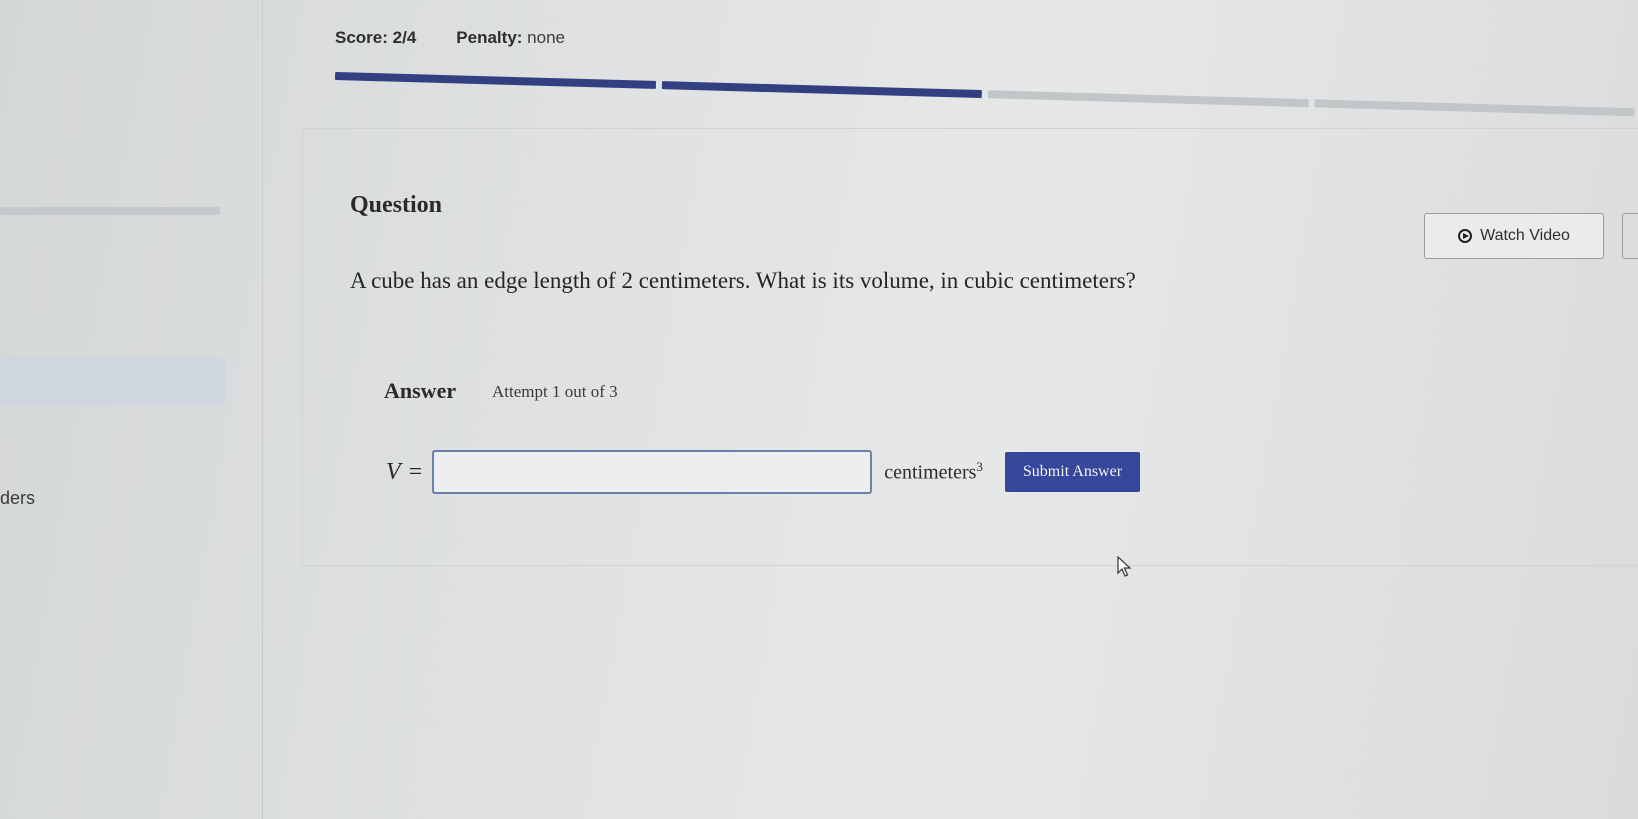  What do you see at coordinates (112, 381) in the screenshot?
I see `sidebar-item-selected` at bounding box center [112, 381].